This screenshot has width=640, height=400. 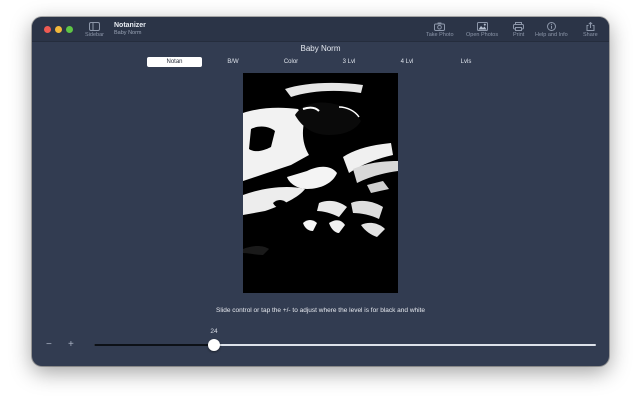 What do you see at coordinates (349, 62) in the screenshot?
I see `tab-3-lvl: 3 Lvl` at bounding box center [349, 62].